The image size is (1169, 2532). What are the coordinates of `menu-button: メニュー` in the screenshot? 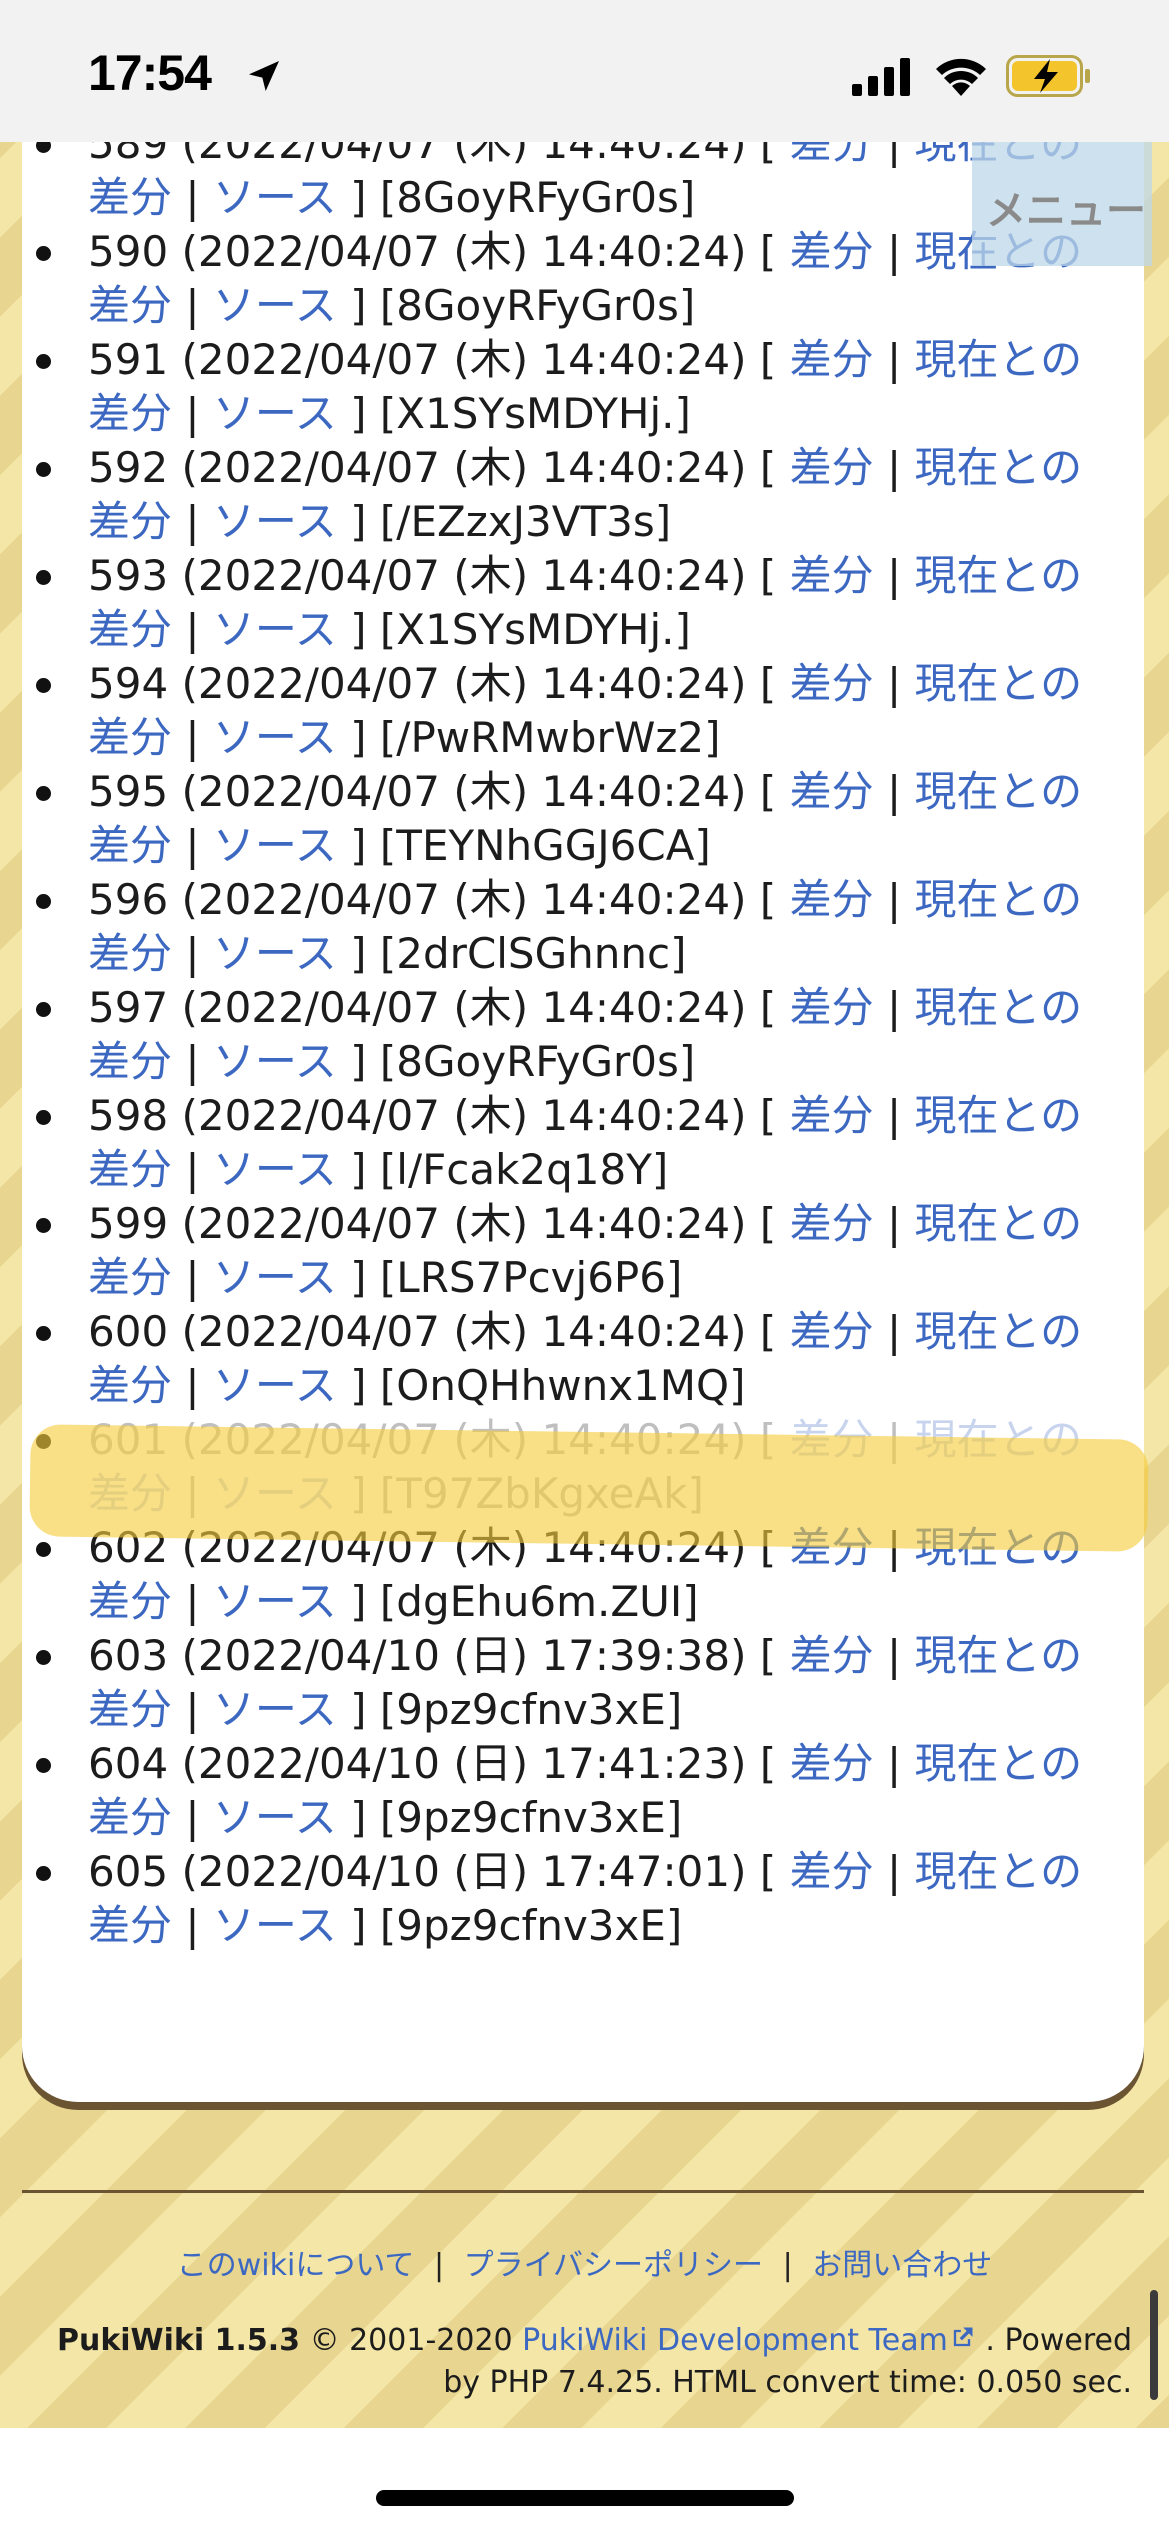 It's located at (1062, 204).